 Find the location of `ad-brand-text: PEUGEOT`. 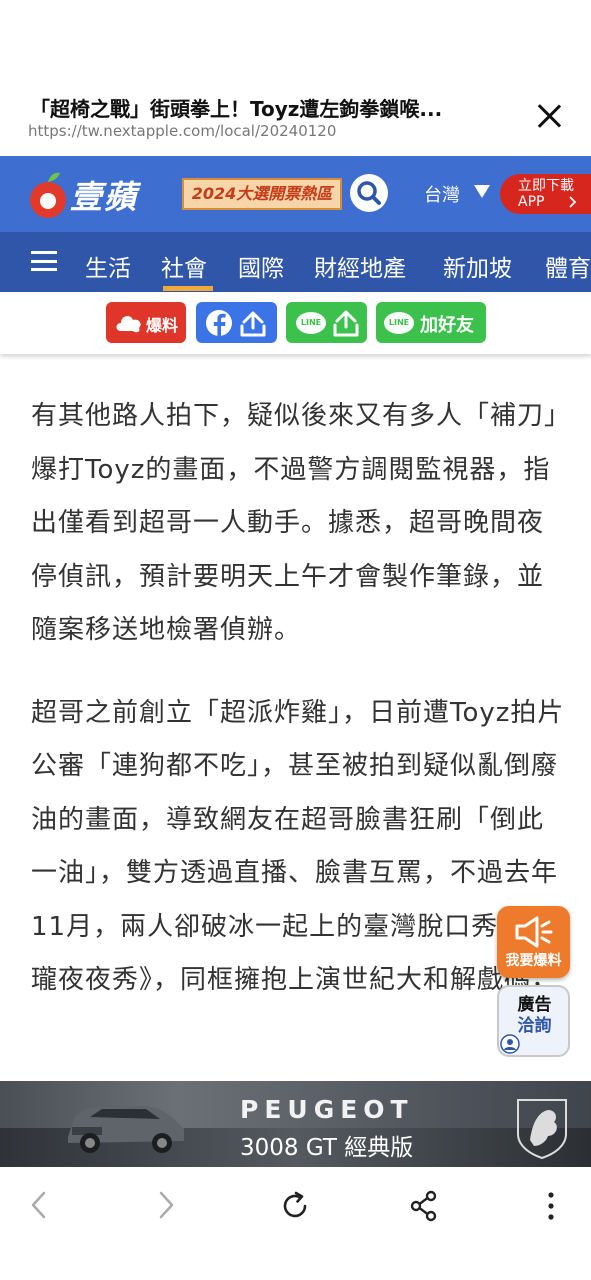

ad-brand-text: PEUGEOT is located at coordinates (327, 1109).